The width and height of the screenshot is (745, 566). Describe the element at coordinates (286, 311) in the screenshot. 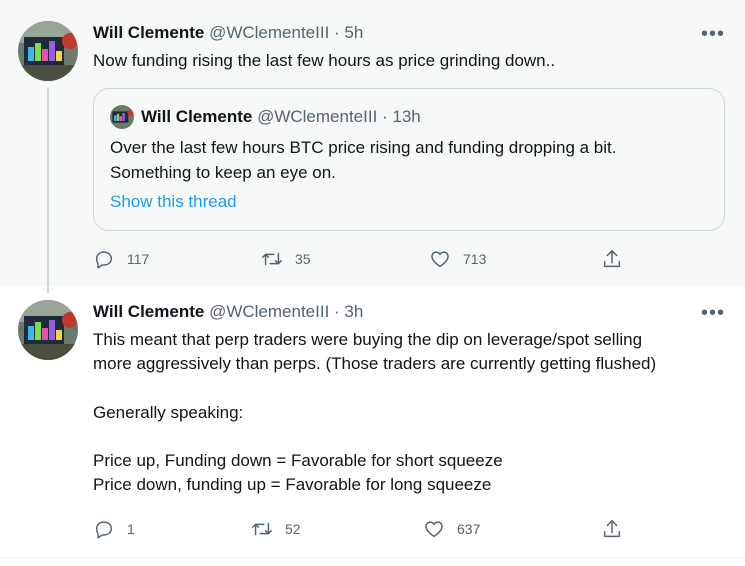

I see `author-handle-time: @WClementeIII · 3h` at that location.